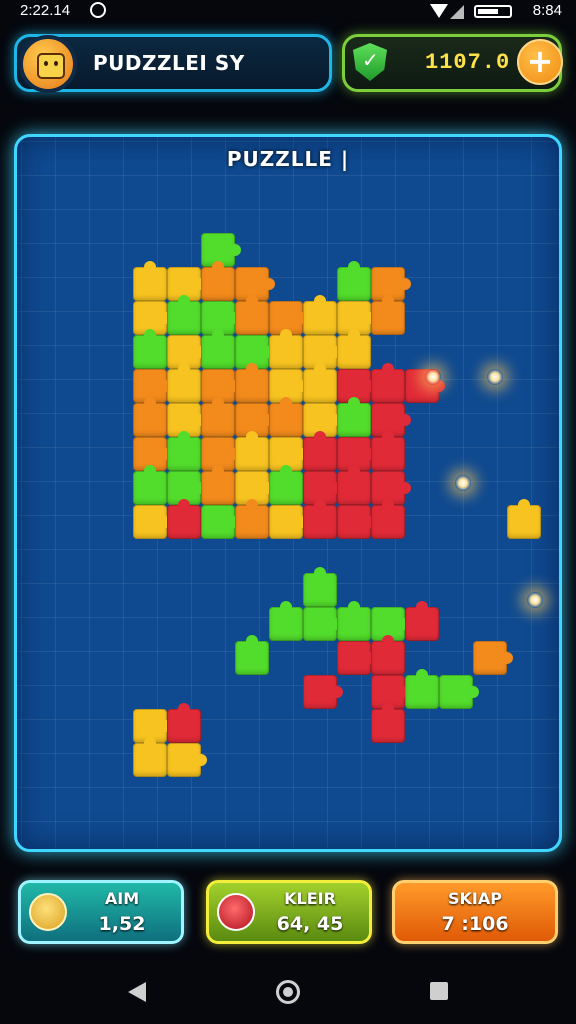 Image resolution: width=576 pixels, height=1024 pixels. What do you see at coordinates (137, 992) in the screenshot?
I see `back-icon` at bounding box center [137, 992].